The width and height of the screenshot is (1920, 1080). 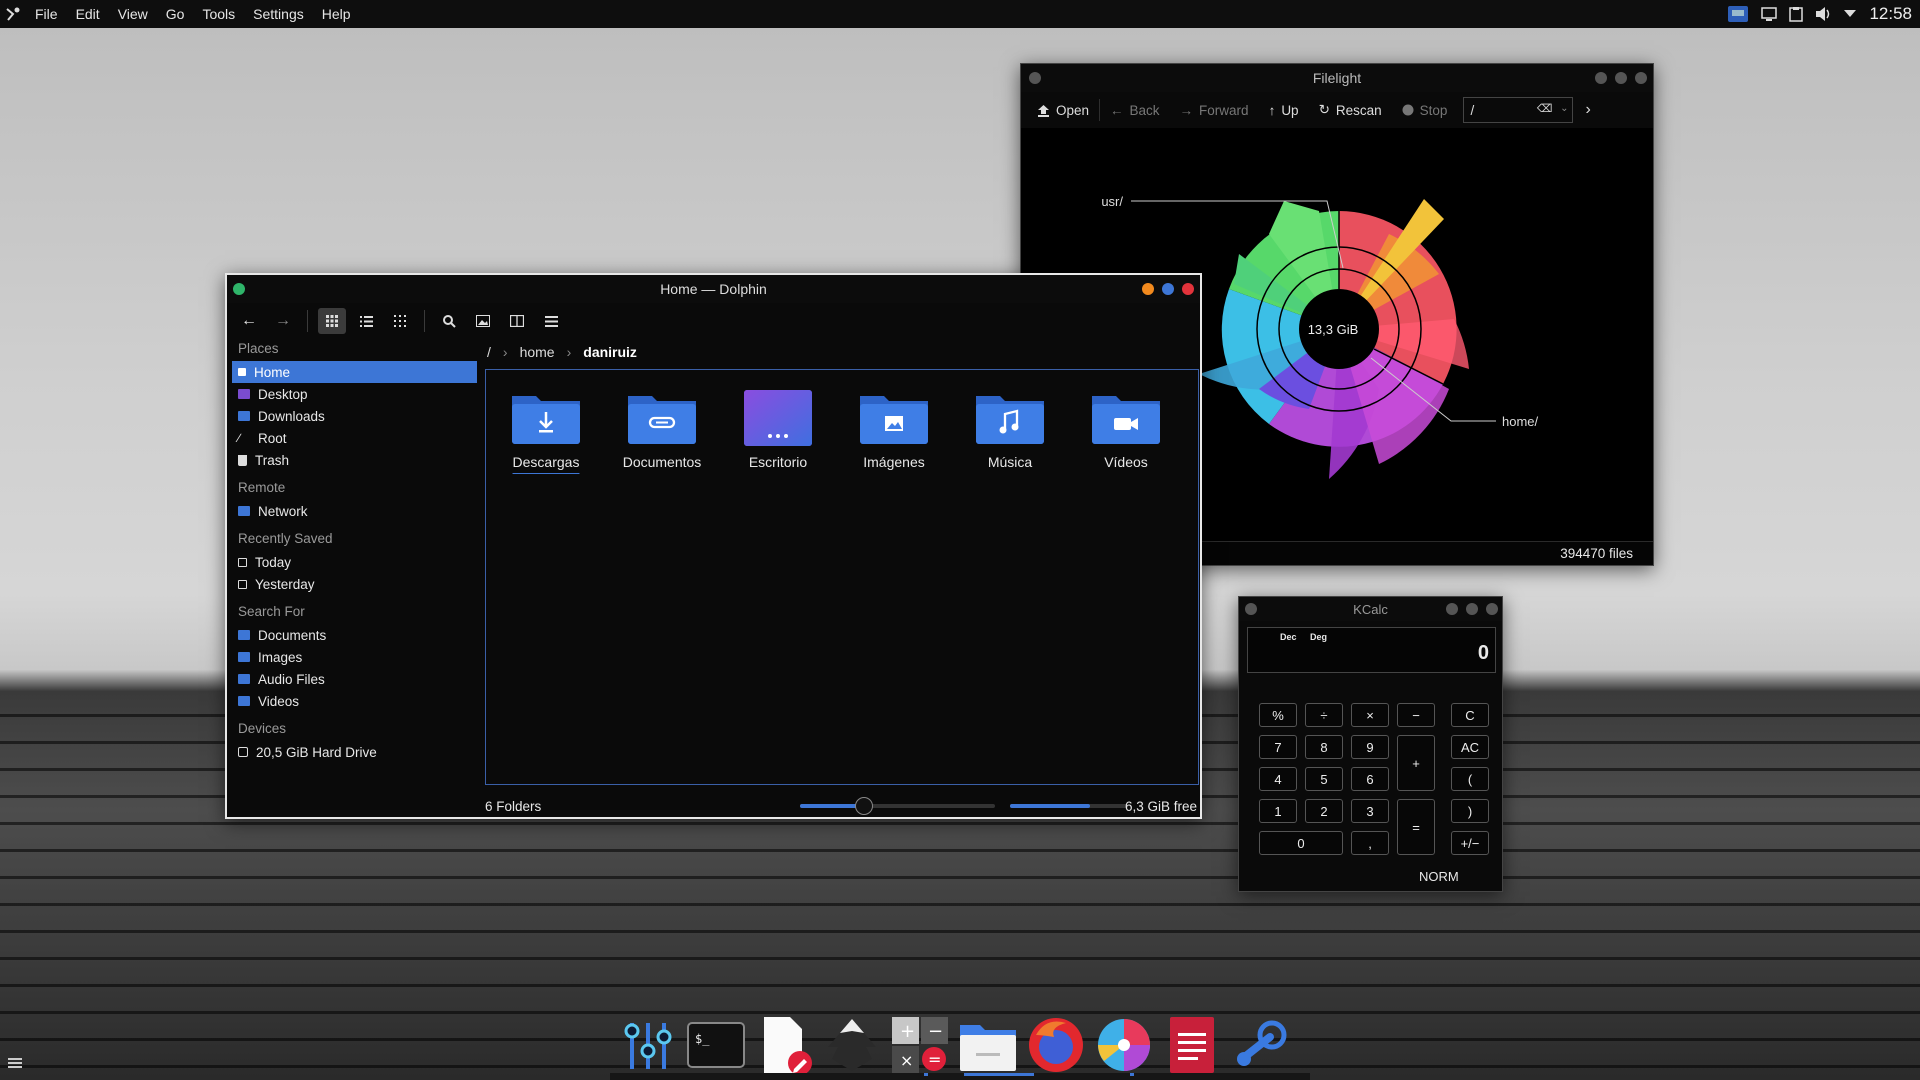 I want to click on path-field: / ⌫ ⌄, so click(x=1518, y=110).